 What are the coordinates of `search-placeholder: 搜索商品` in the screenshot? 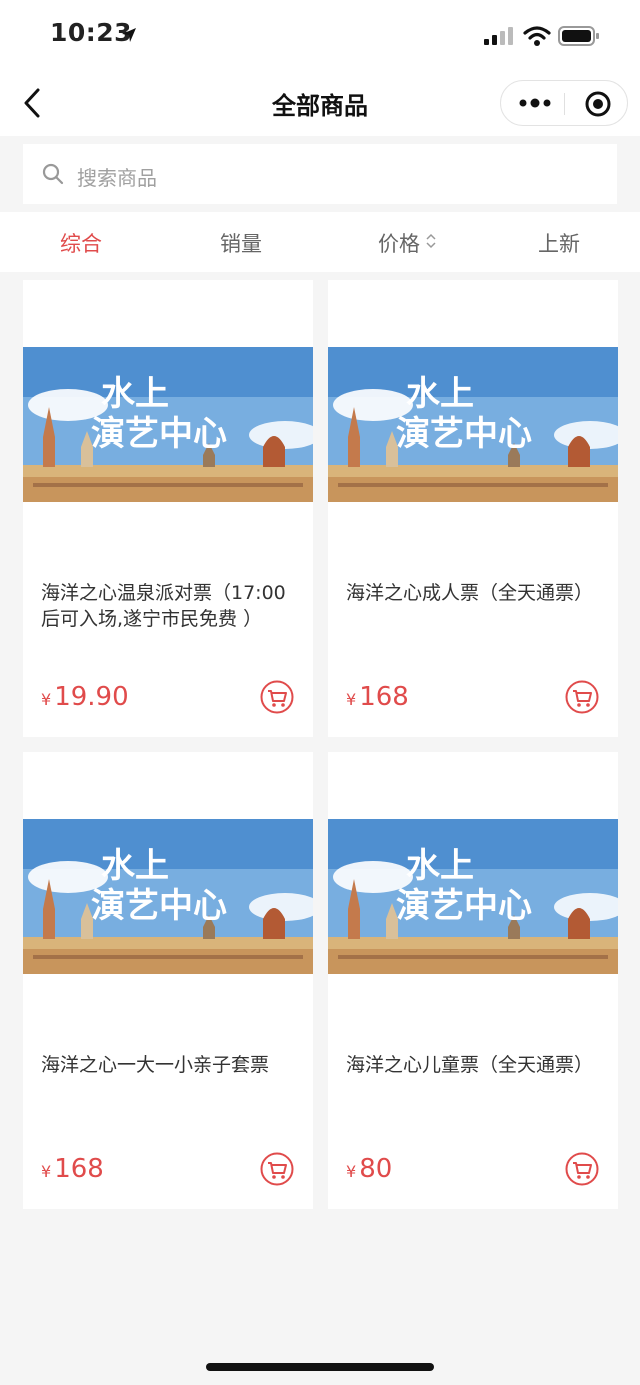 It's located at (117, 178).